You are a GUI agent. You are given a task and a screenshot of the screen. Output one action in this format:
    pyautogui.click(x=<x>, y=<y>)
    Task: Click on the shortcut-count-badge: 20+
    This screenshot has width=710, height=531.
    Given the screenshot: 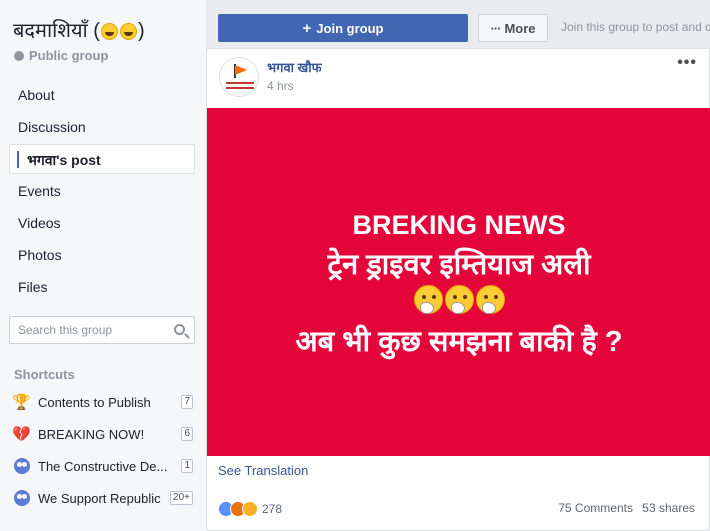 What is the action you would take?
    pyautogui.click(x=181, y=498)
    